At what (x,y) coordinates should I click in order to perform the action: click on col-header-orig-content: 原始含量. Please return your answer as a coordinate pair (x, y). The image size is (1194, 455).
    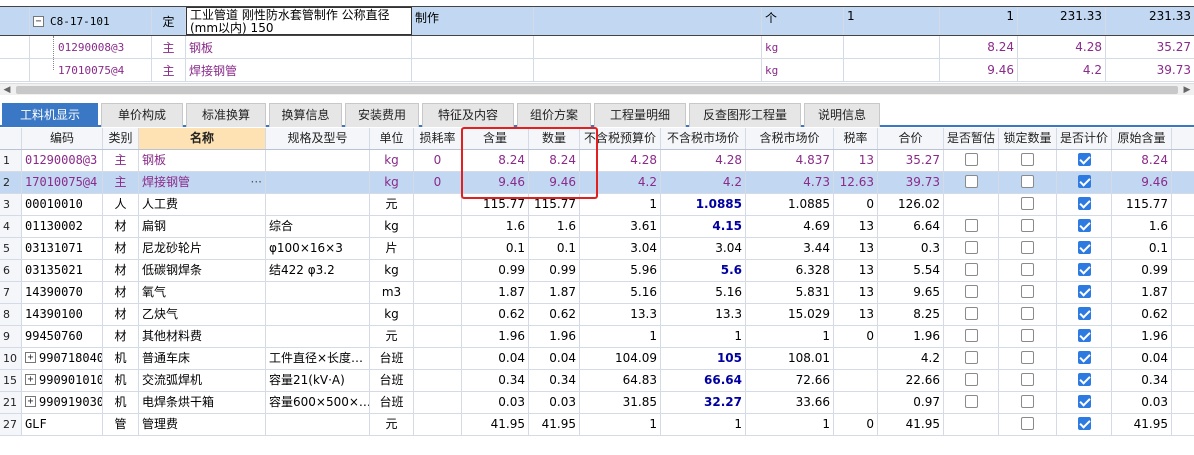
    Looking at the image, I should click on (1142, 138).